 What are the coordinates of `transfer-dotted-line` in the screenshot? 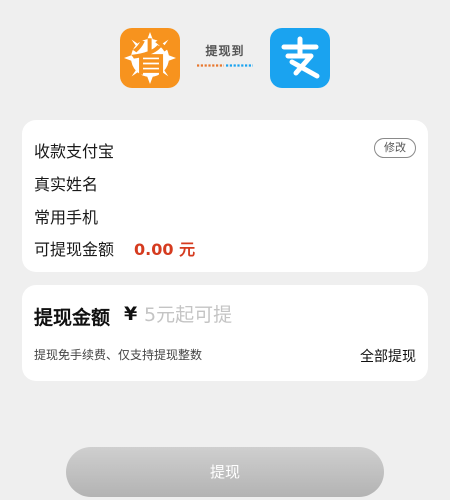 It's located at (225, 65).